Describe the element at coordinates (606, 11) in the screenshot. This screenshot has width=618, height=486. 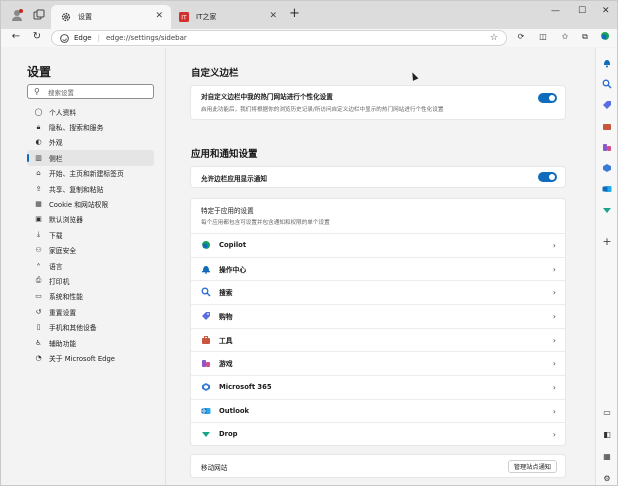
I see `close-window-icon: ✕` at that location.